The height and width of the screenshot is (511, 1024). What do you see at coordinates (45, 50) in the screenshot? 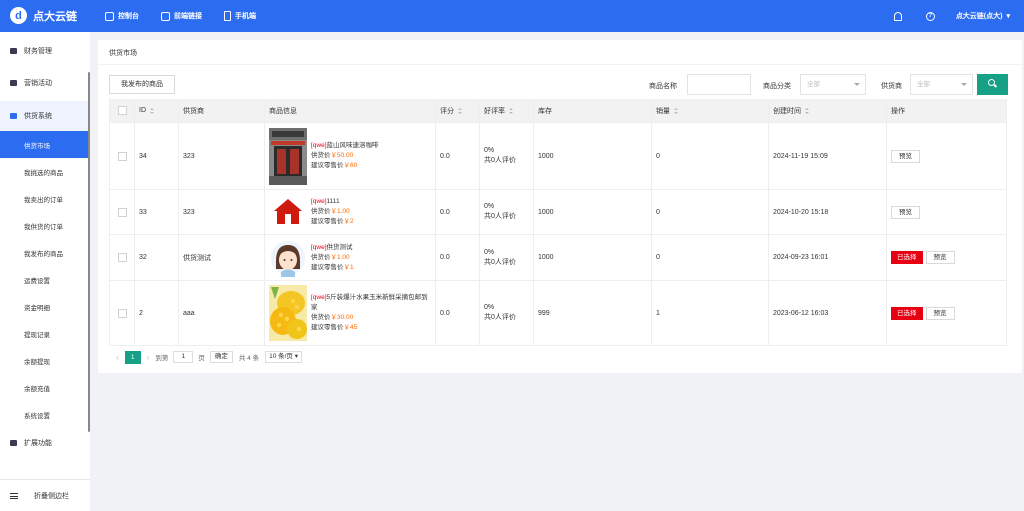
I see `sidebar-item-finance: 财务管理` at bounding box center [45, 50].